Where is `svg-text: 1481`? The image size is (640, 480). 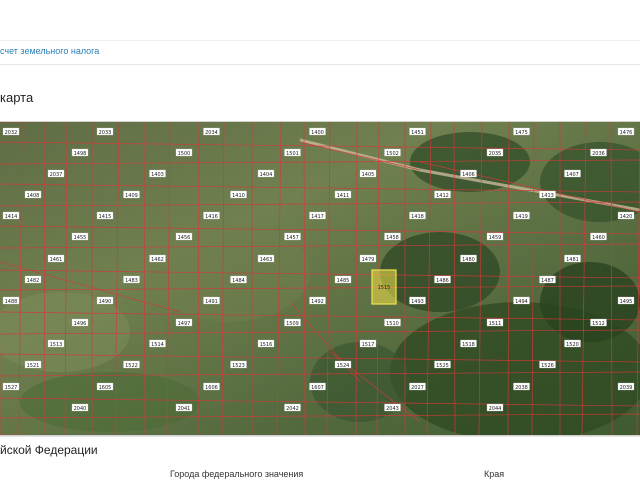 svg-text: 1481 is located at coordinates (572, 260).